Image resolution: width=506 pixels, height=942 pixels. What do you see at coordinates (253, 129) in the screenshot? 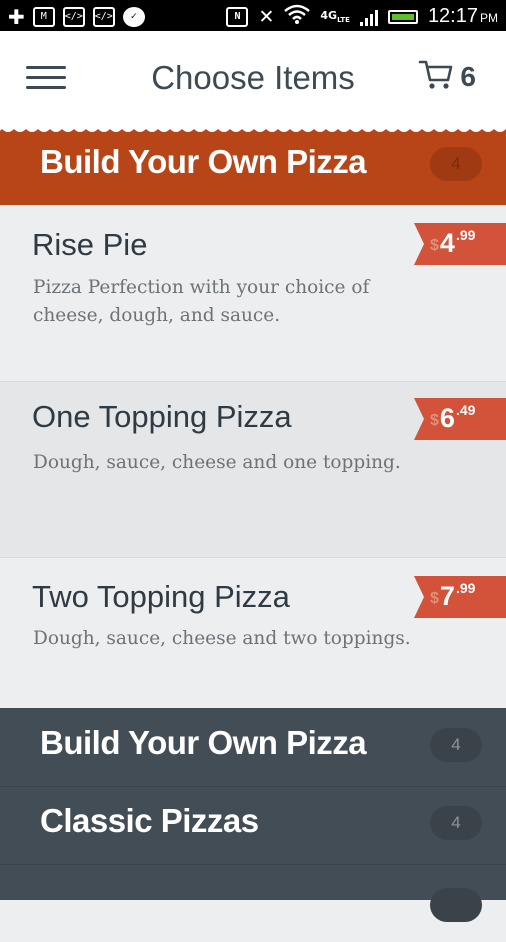
I see `scallop-edge` at bounding box center [253, 129].